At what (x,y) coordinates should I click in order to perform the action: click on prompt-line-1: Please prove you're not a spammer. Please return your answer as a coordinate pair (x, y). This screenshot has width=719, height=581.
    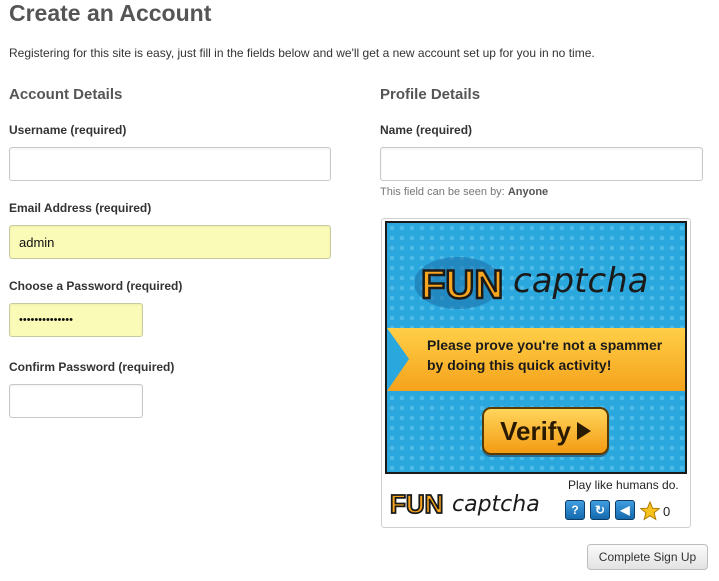
    Looking at the image, I should click on (545, 345).